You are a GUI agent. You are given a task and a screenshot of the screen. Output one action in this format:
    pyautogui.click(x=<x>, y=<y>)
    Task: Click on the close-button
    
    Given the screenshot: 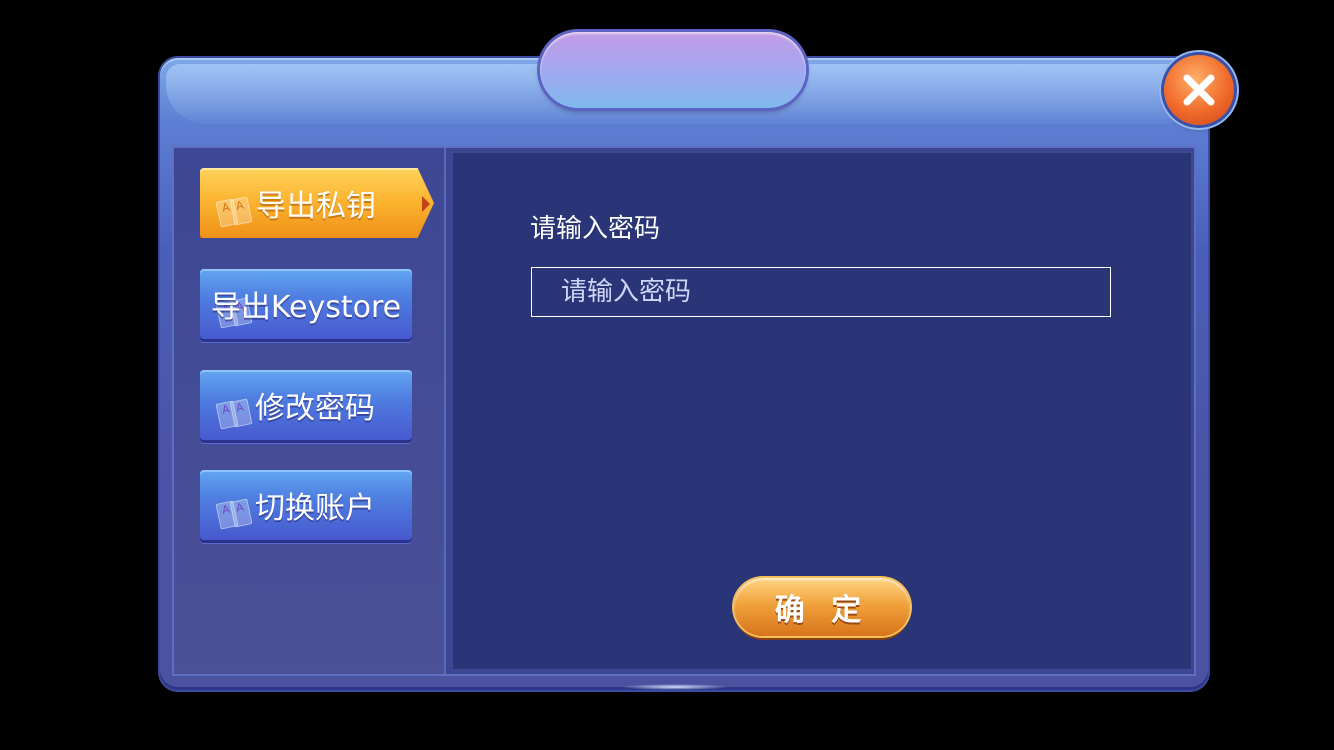 What is the action you would take?
    pyautogui.click(x=1199, y=90)
    